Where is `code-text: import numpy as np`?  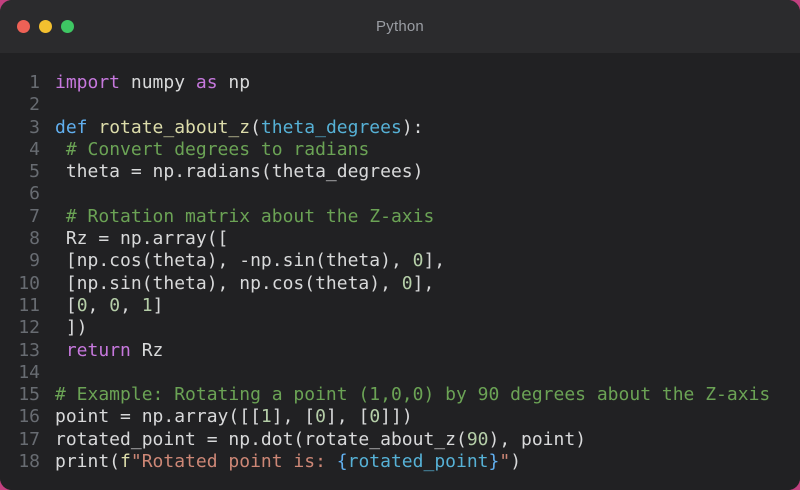
code-text: import numpy as np is located at coordinates (152, 83).